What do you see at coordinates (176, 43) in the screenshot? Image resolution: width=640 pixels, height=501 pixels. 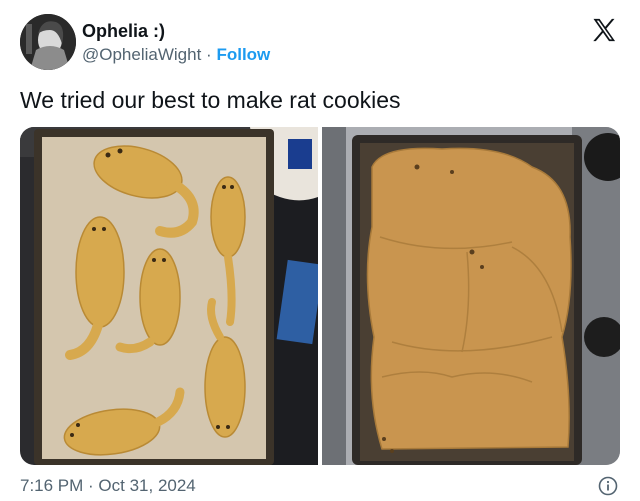 I see `author-info: Ophelia :) @OpheliaWight · Follow` at bounding box center [176, 43].